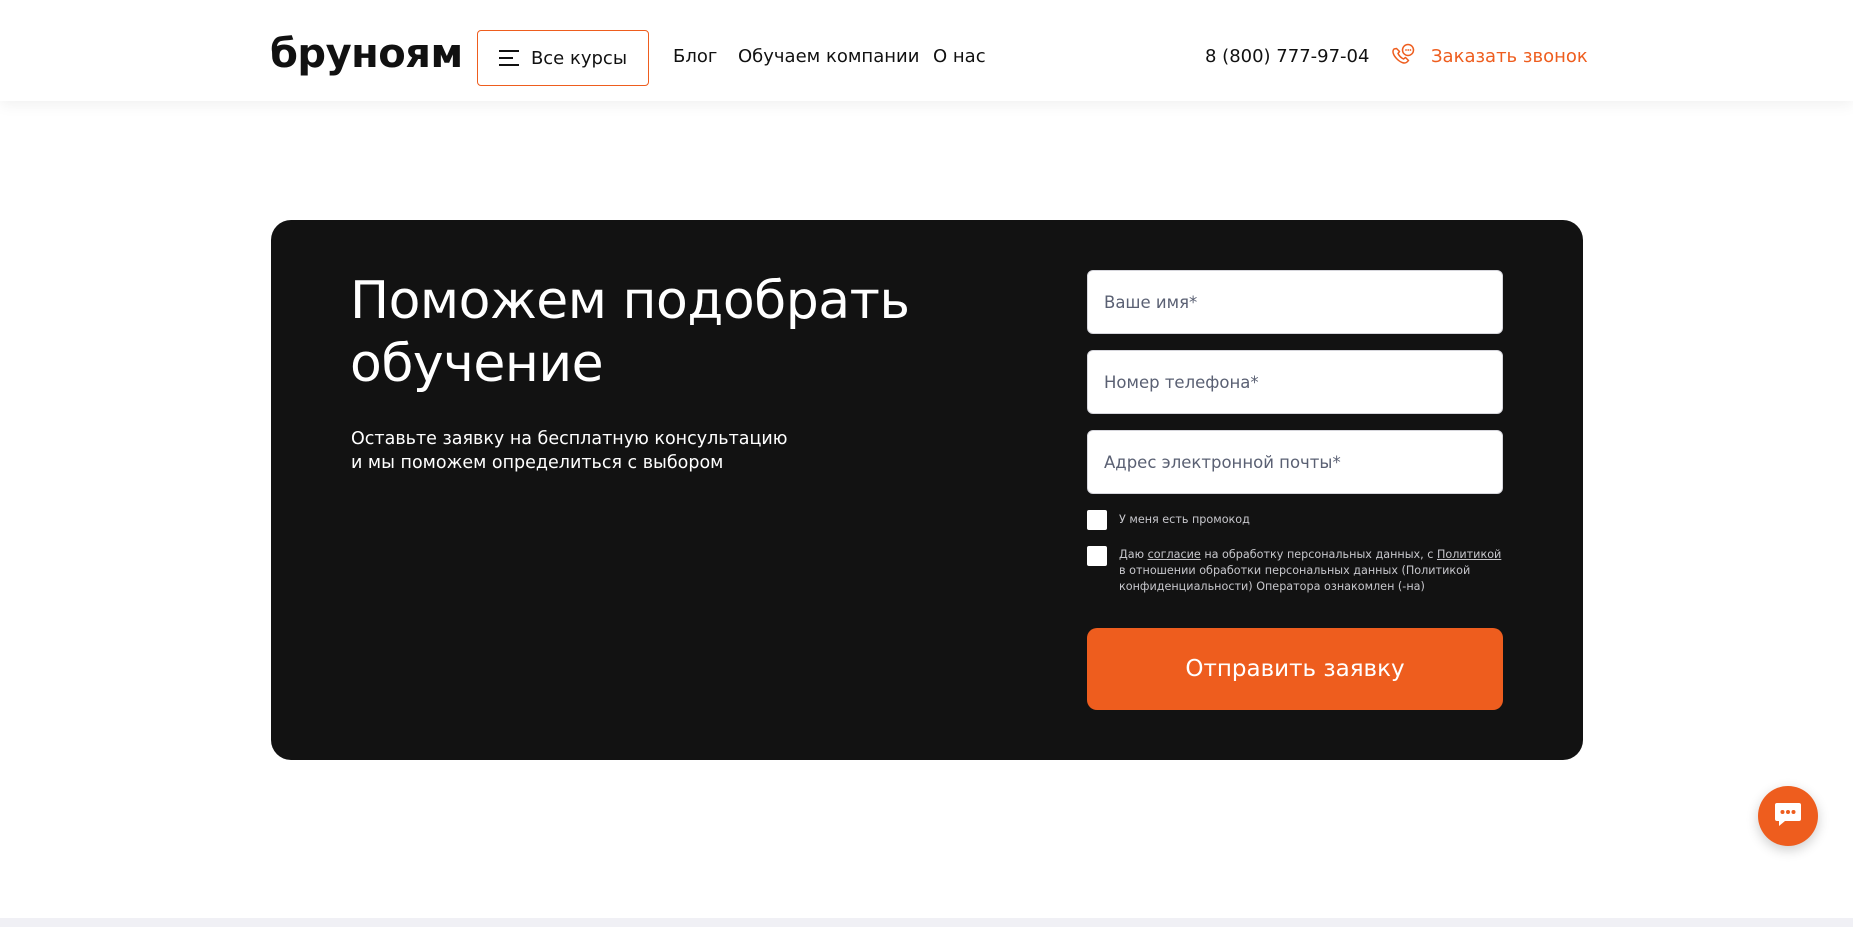 This screenshot has width=1853, height=927. Describe the element at coordinates (1295, 462) in the screenshot. I see `email-input` at that location.